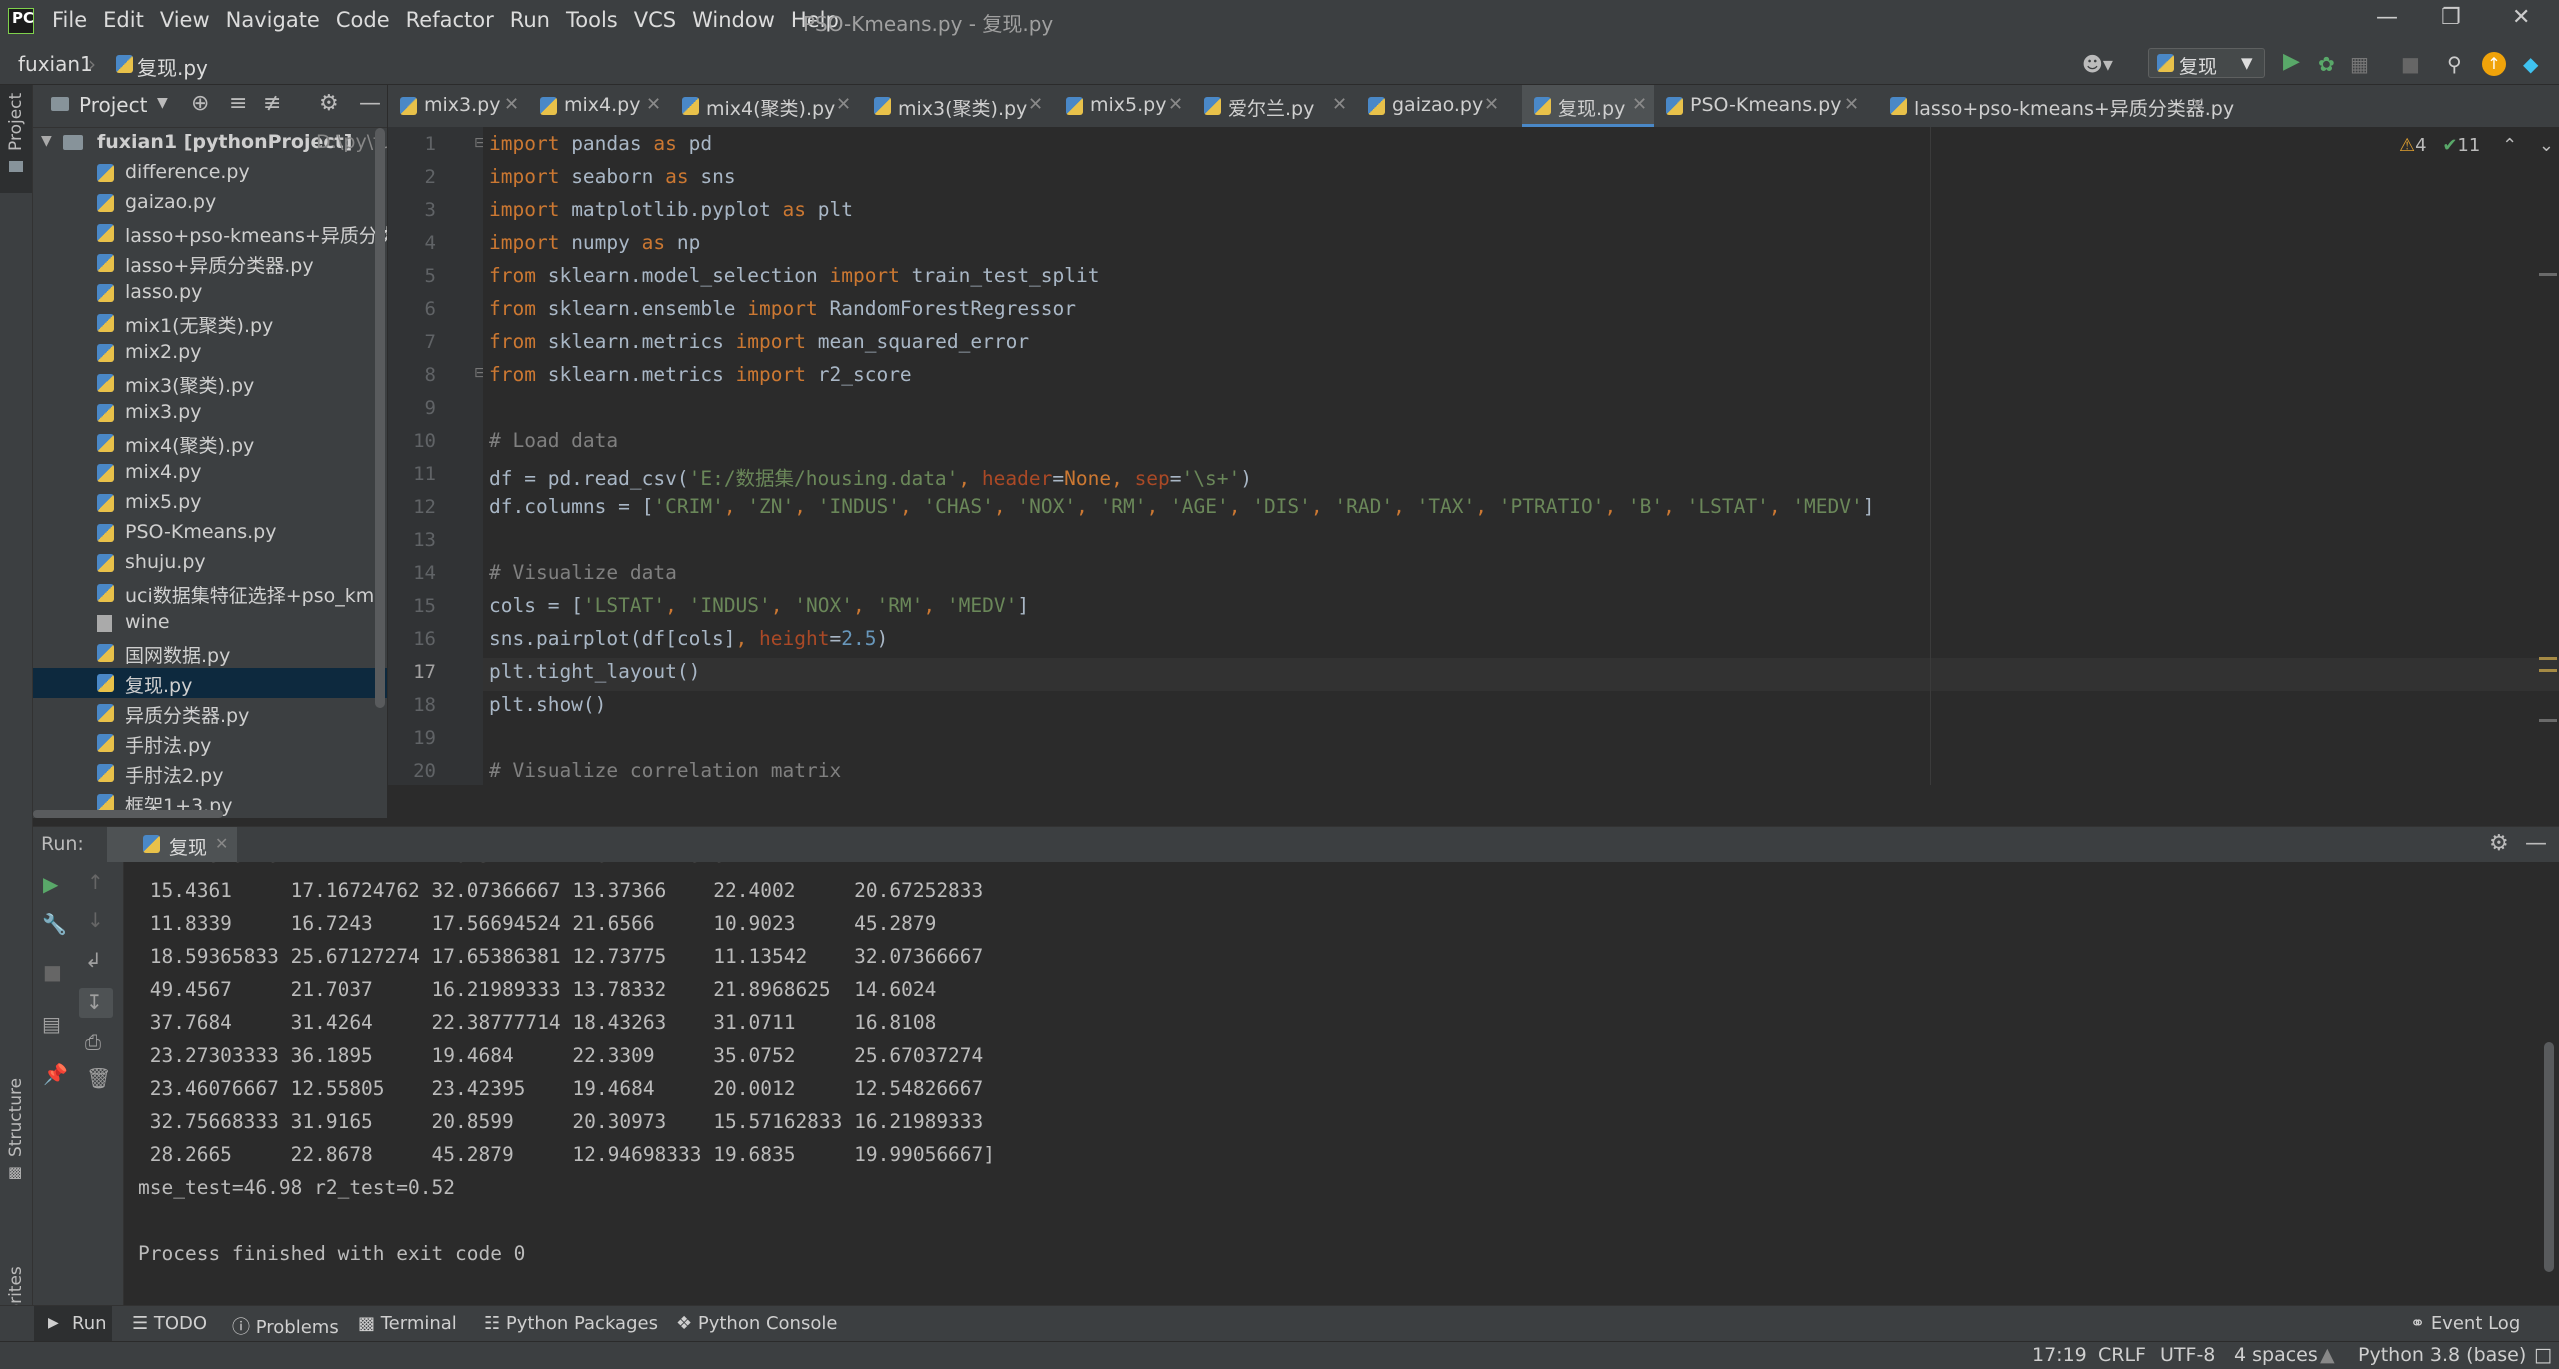 This screenshot has height=1369, width=2559. What do you see at coordinates (2509, 145) in the screenshot?
I see `chevron-up-icon: ⌃` at bounding box center [2509, 145].